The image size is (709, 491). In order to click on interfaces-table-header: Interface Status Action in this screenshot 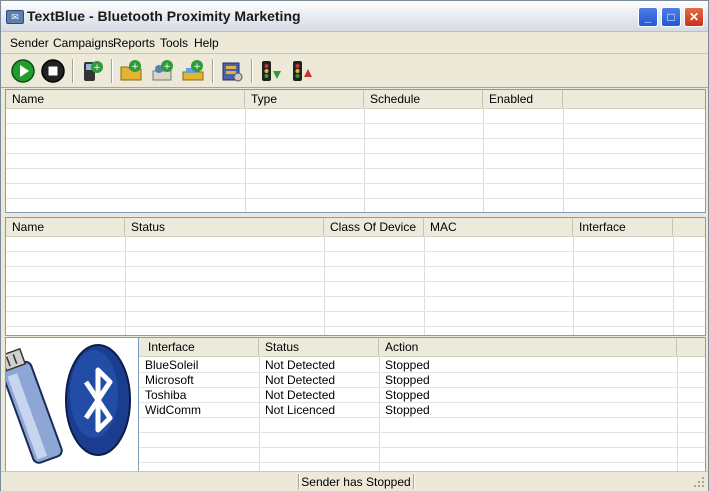, I will do `click(422, 347)`.